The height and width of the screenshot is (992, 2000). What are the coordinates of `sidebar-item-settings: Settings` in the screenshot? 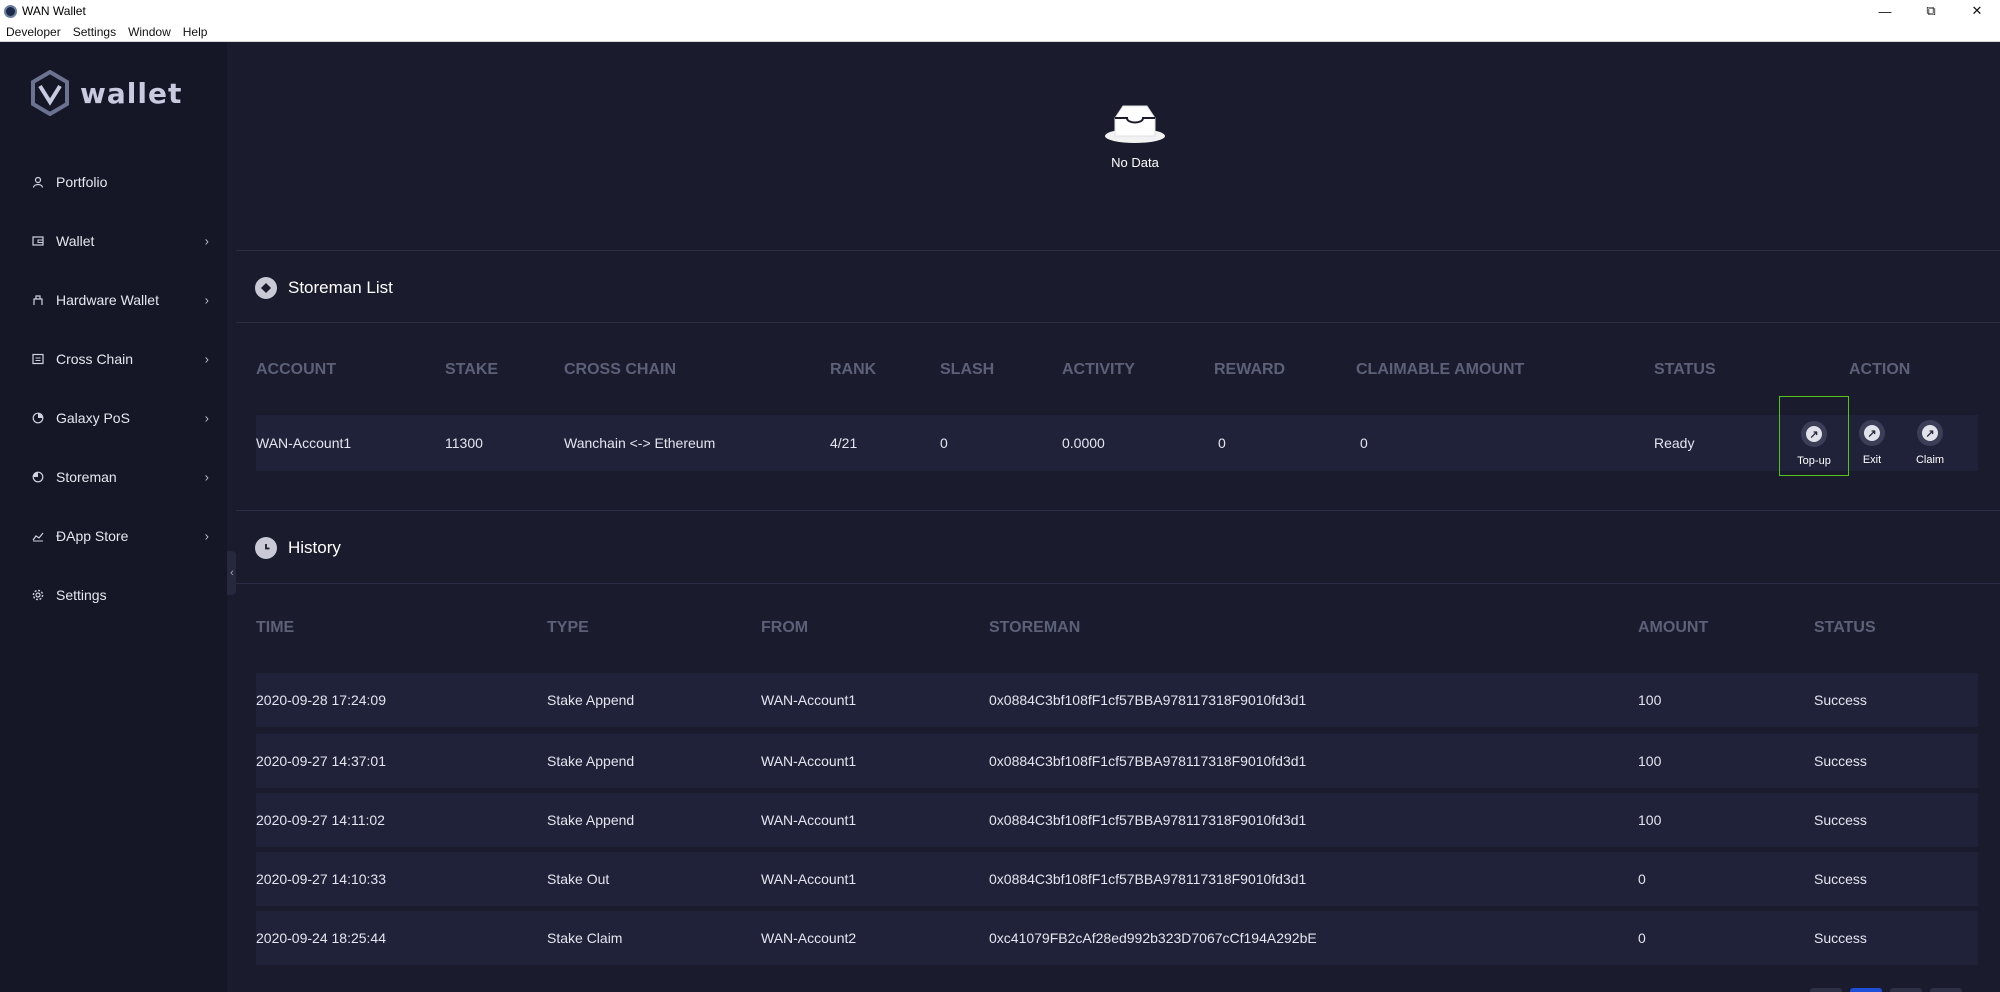 It's located at (113, 594).